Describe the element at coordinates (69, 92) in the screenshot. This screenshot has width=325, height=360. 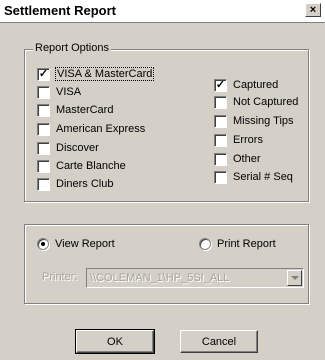
I see `checkbox-label: VISA` at that location.